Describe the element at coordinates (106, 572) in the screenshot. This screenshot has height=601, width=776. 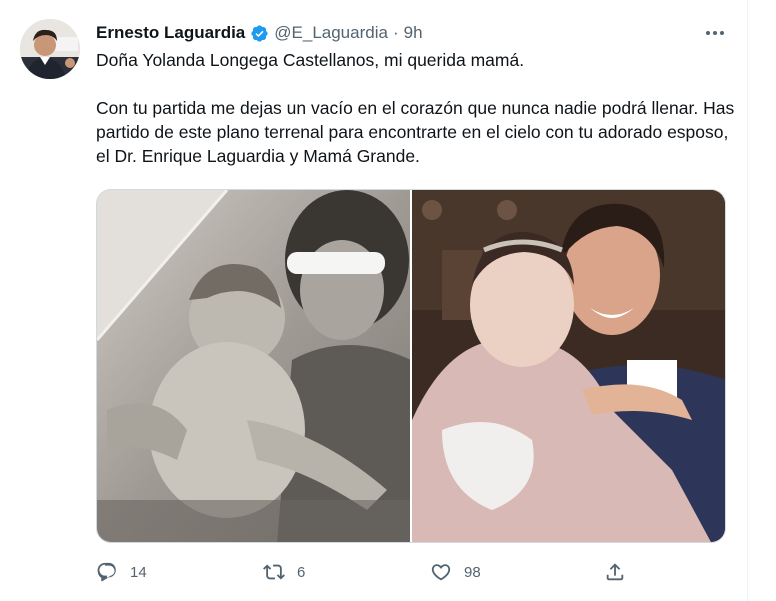
I see `reply-icon` at that location.